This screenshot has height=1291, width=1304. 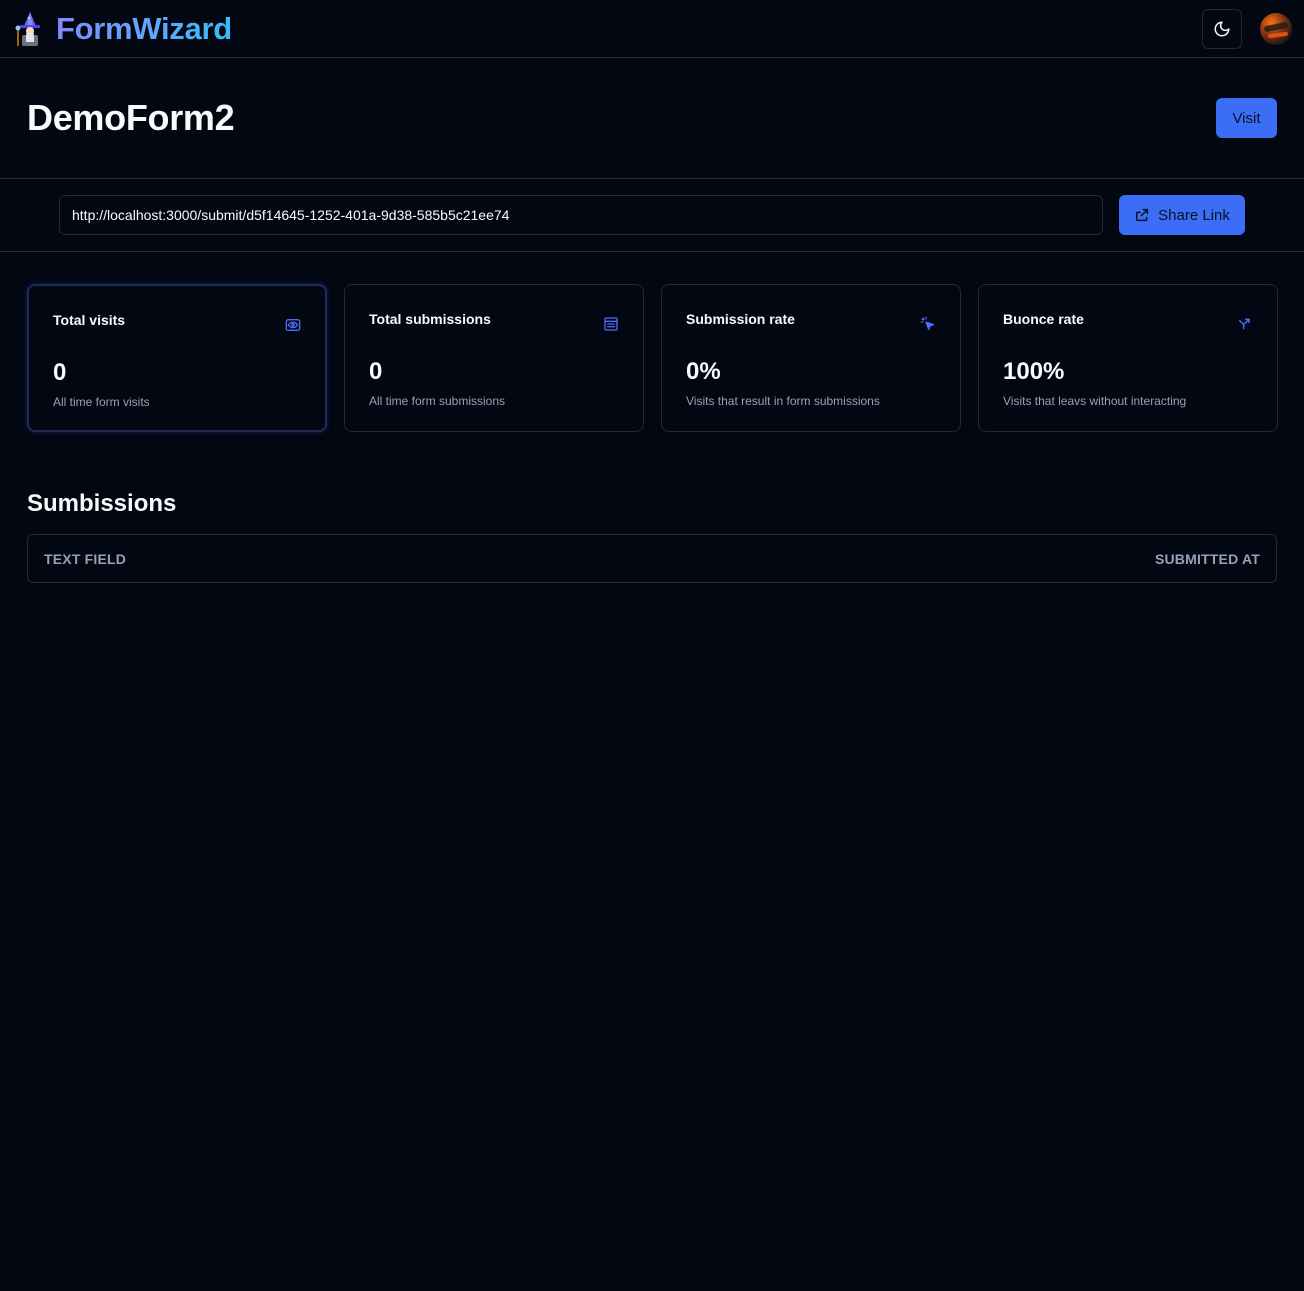 What do you see at coordinates (652, 29) in the screenshot?
I see `navbar: FormWizard` at bounding box center [652, 29].